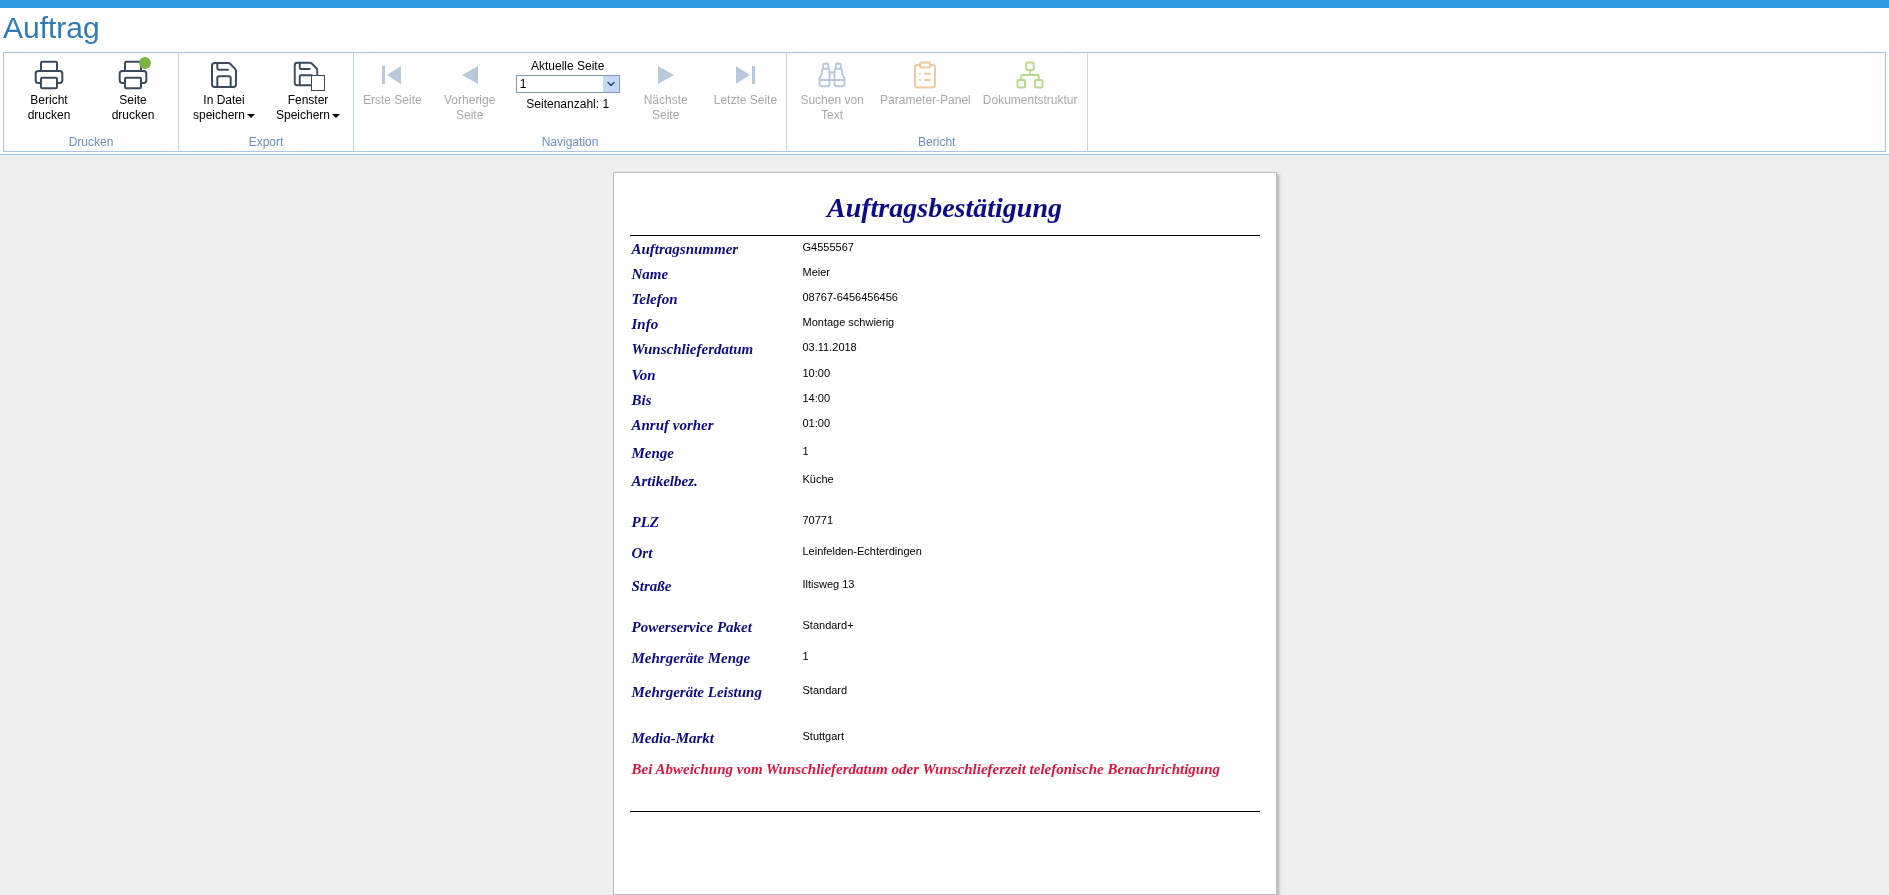 This screenshot has height=895, width=1889. Describe the element at coordinates (828, 247) in the screenshot. I see `field-value: G4555567` at that location.